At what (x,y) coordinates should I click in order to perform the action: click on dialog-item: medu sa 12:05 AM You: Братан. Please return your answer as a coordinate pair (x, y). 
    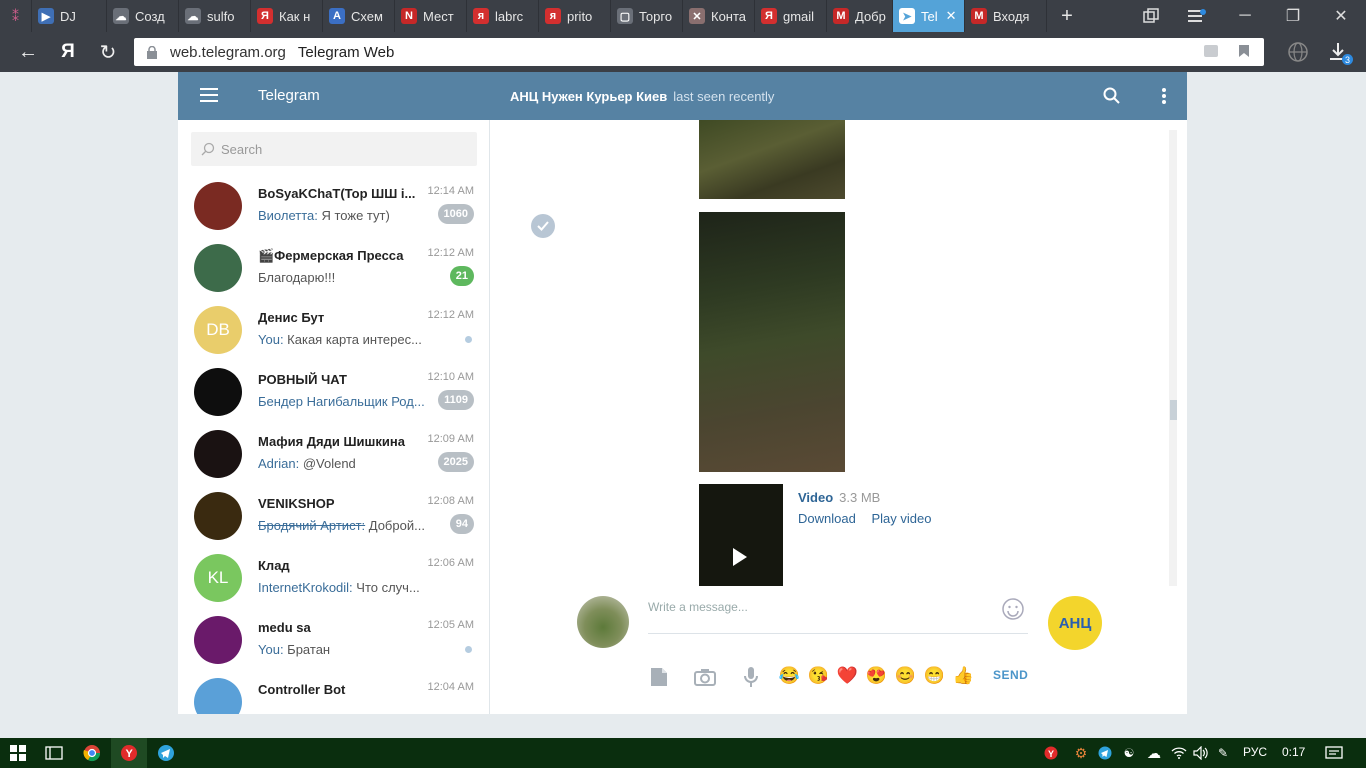
    Looking at the image, I should click on (333, 643).